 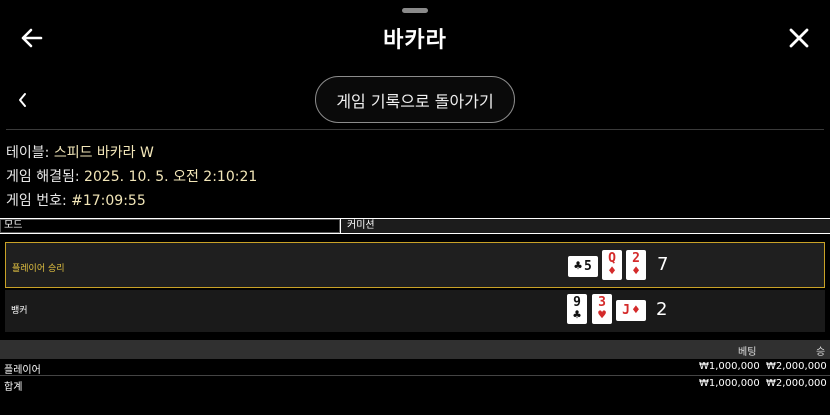 I want to click on back-to-history-button: 게임 기록으로 돌아가기, so click(x=415, y=99).